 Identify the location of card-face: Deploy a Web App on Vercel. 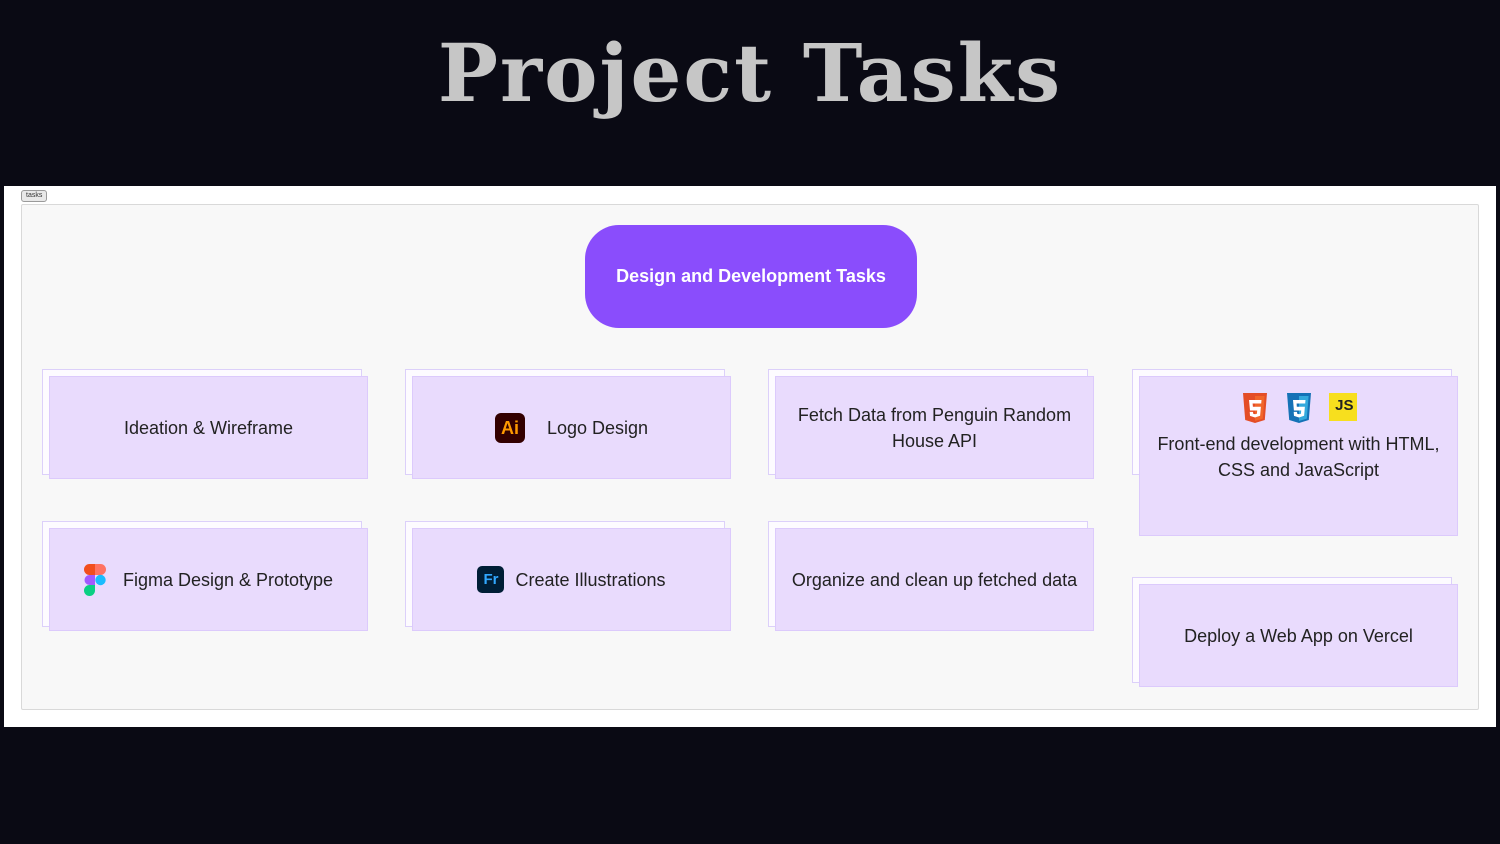
(1298, 635).